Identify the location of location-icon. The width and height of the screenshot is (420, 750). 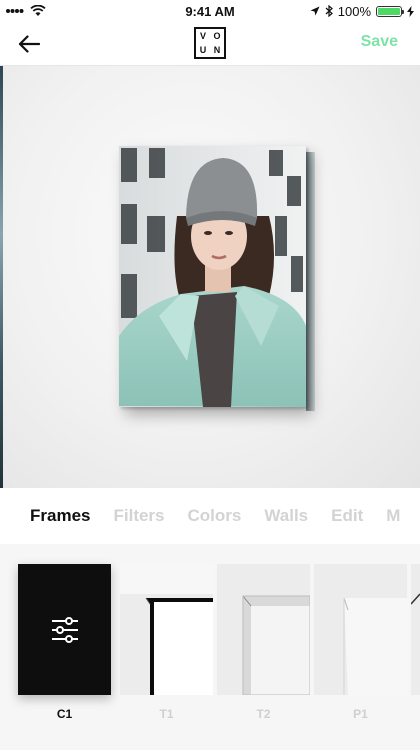
(315, 11).